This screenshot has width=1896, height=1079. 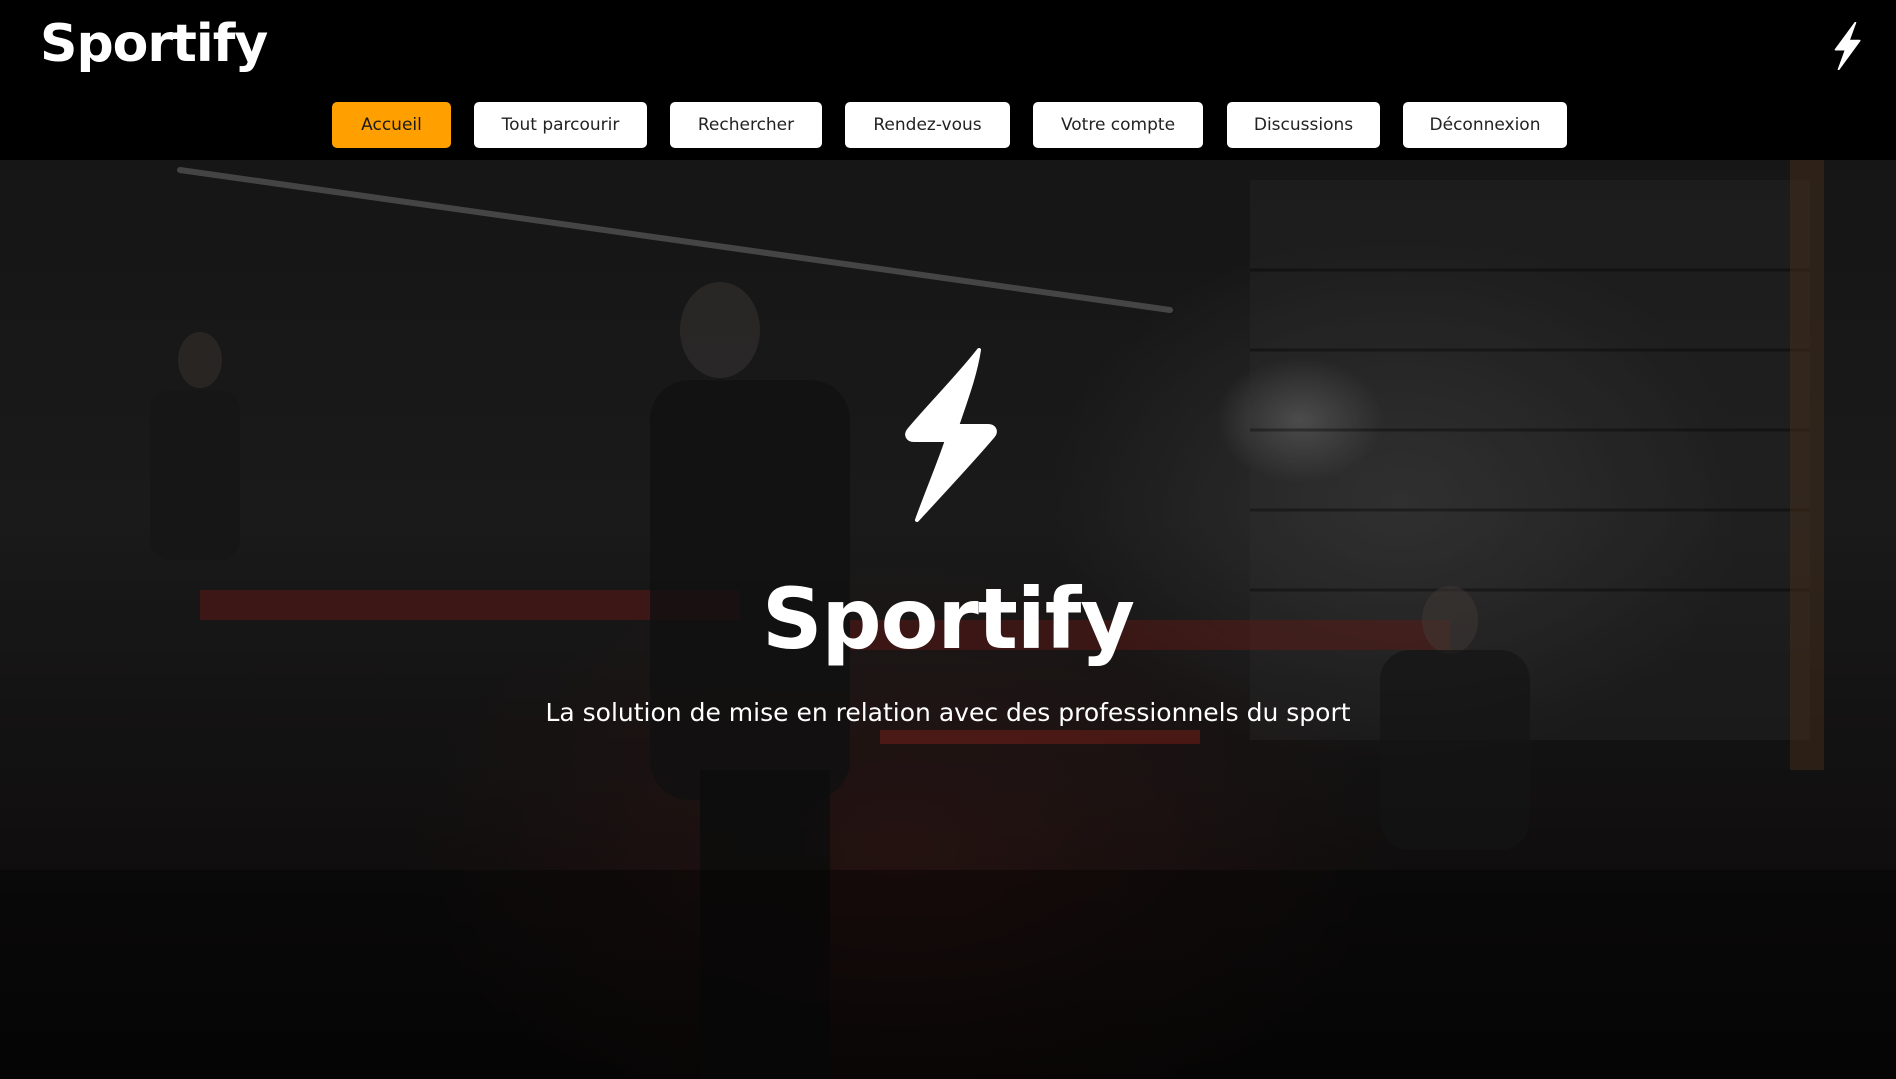 What do you see at coordinates (1485, 125) in the screenshot?
I see `nav-deconnexion-button: Déconnexion` at bounding box center [1485, 125].